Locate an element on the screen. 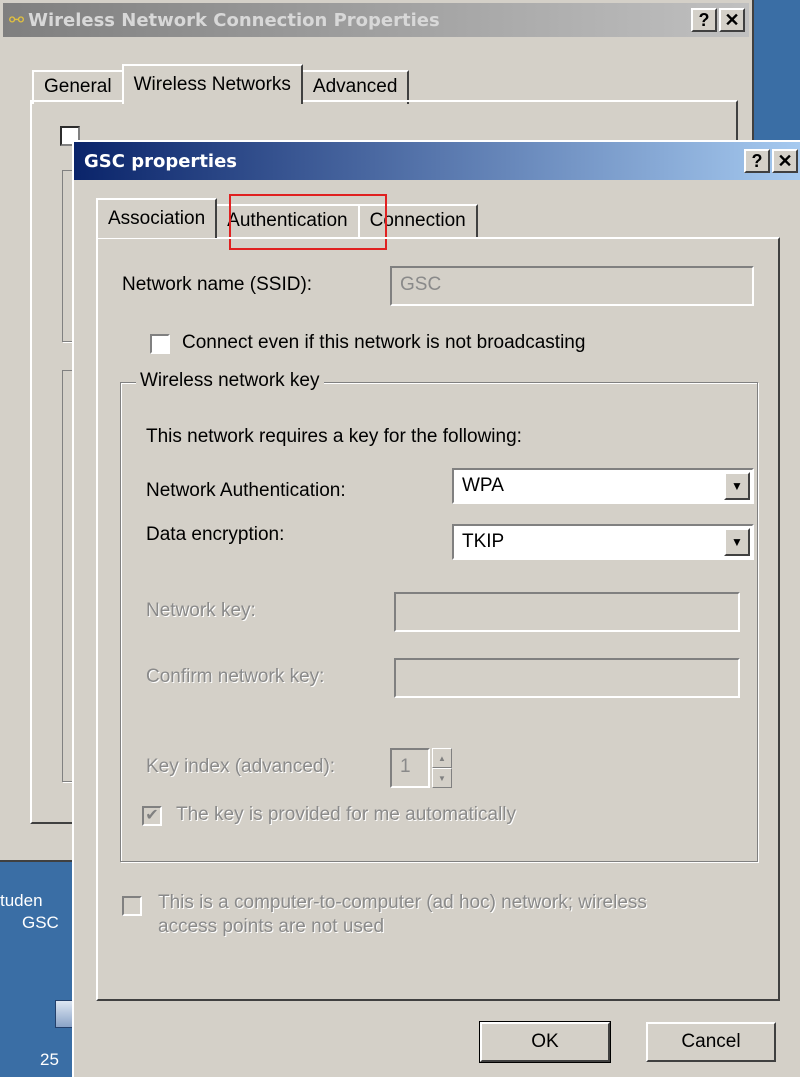  network-key-label: Network key: is located at coordinates (201, 610).